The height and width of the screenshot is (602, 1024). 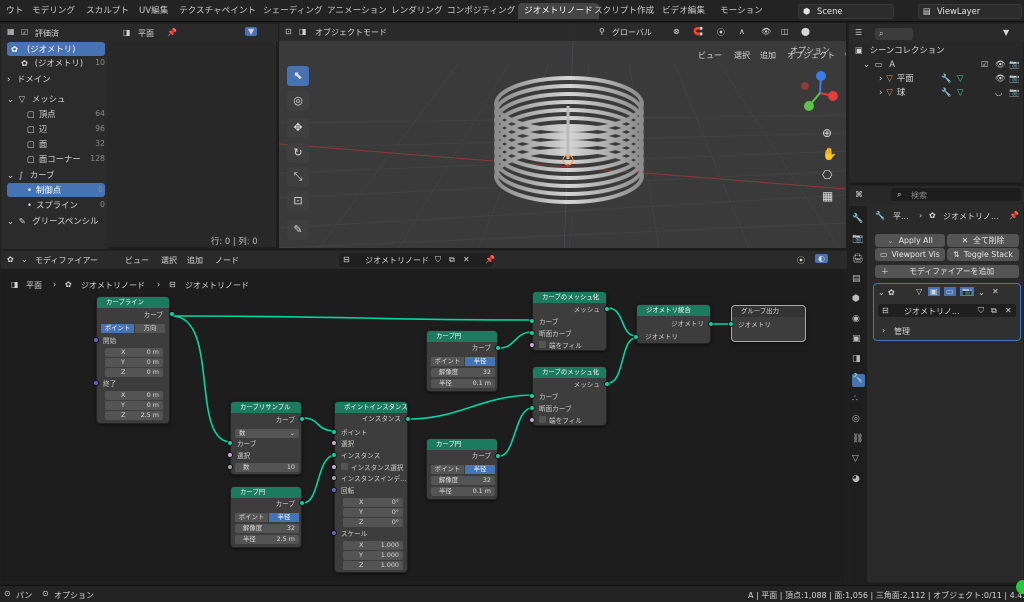 What do you see at coordinates (293, 11) in the screenshot?
I see `workspace-tab: シェーディング` at bounding box center [293, 11].